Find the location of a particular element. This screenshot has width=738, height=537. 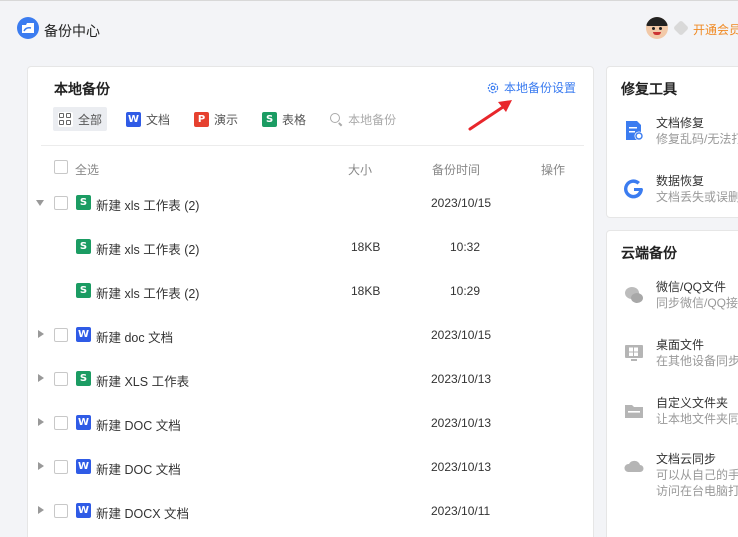

repair-tools-panel: 修复工具 文档修复 修复乱码/无法打 数据恢复 文档丢失或误删 is located at coordinates (672, 142).